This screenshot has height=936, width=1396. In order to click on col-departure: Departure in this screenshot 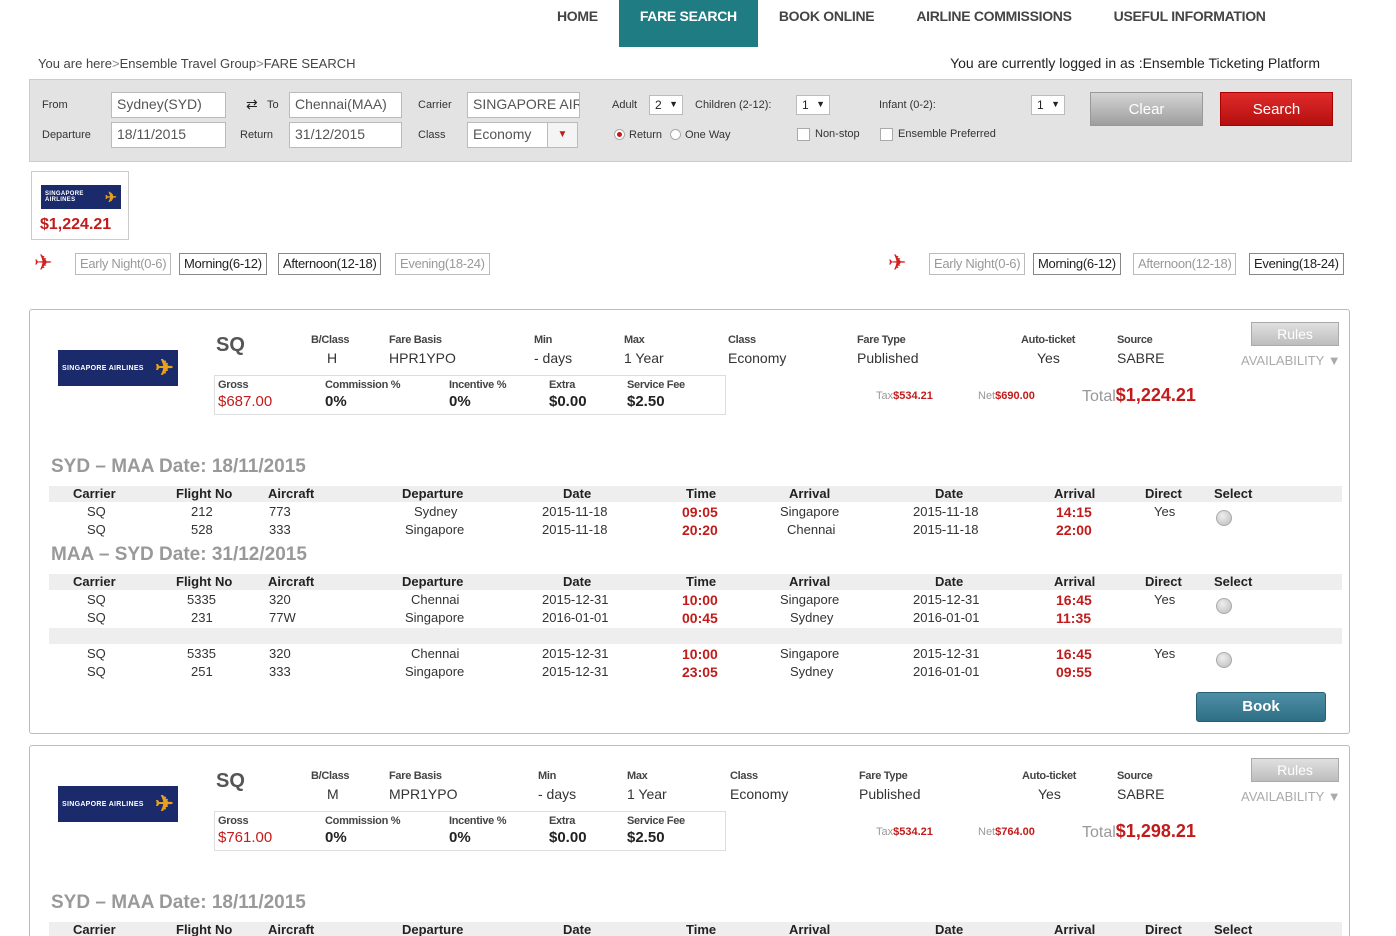, I will do `click(433, 581)`.